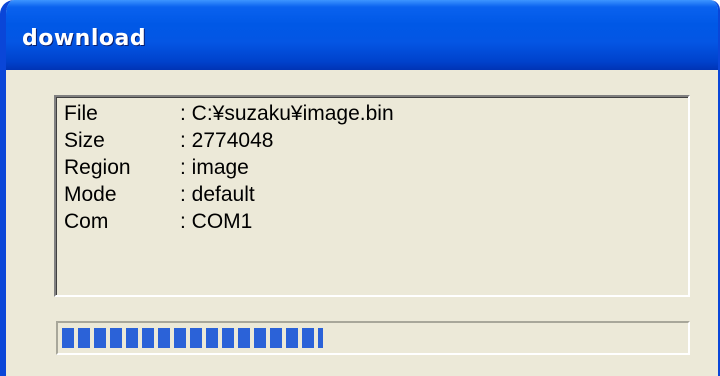  Describe the element at coordinates (214, 167) in the screenshot. I see `info-value: : image` at that location.